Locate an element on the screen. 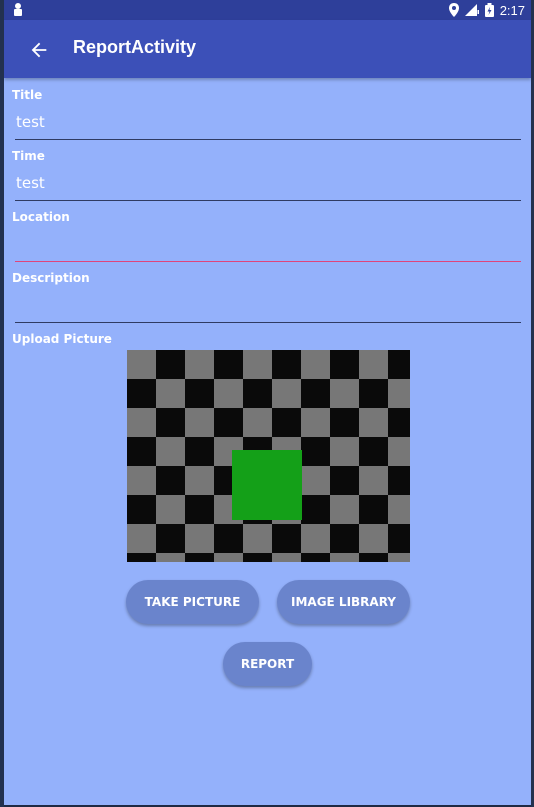  time-field is located at coordinates (268, 183).